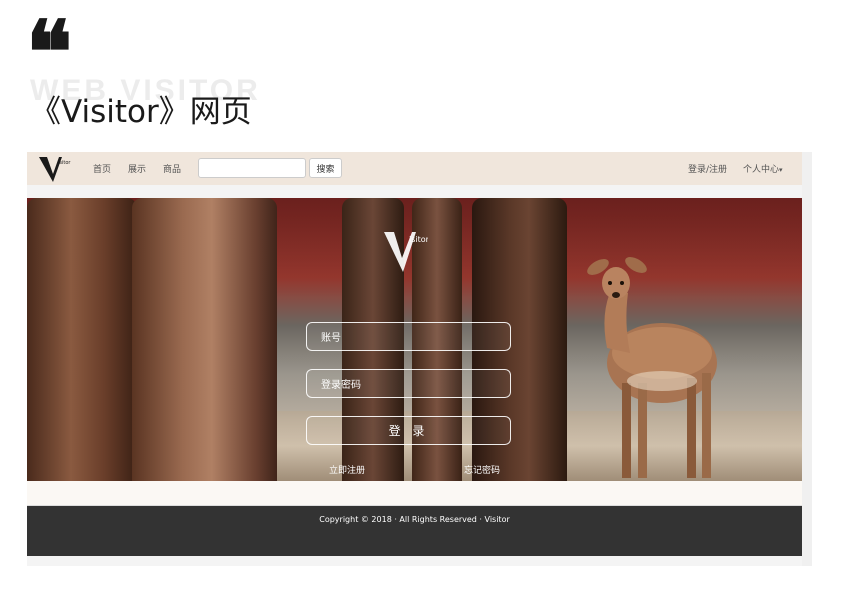 The image size is (843, 596). Describe the element at coordinates (325, 168) in the screenshot. I see `search-button: 搜索` at that location.